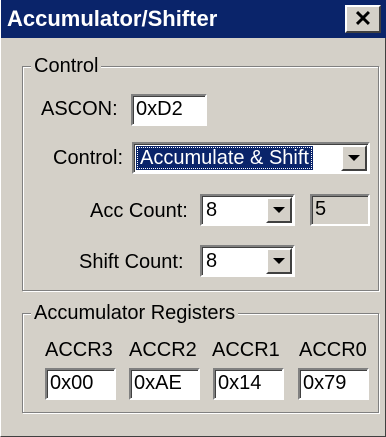  What do you see at coordinates (340, 210) in the screenshot?
I see `acc-count-readout: 5` at bounding box center [340, 210].